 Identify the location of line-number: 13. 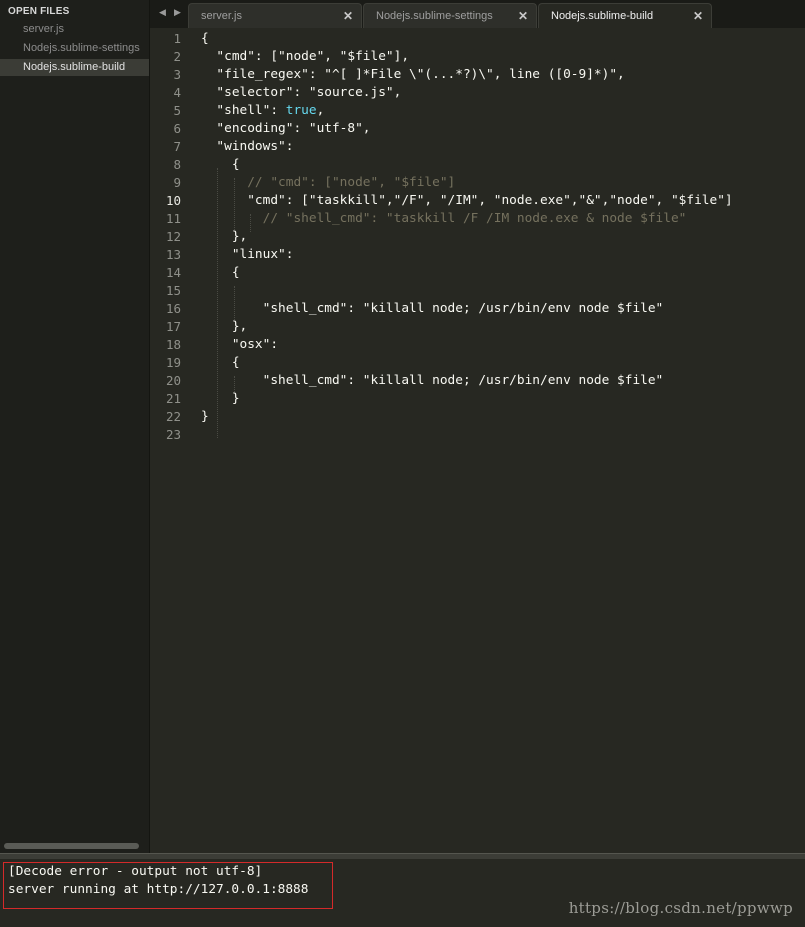
(173, 254).